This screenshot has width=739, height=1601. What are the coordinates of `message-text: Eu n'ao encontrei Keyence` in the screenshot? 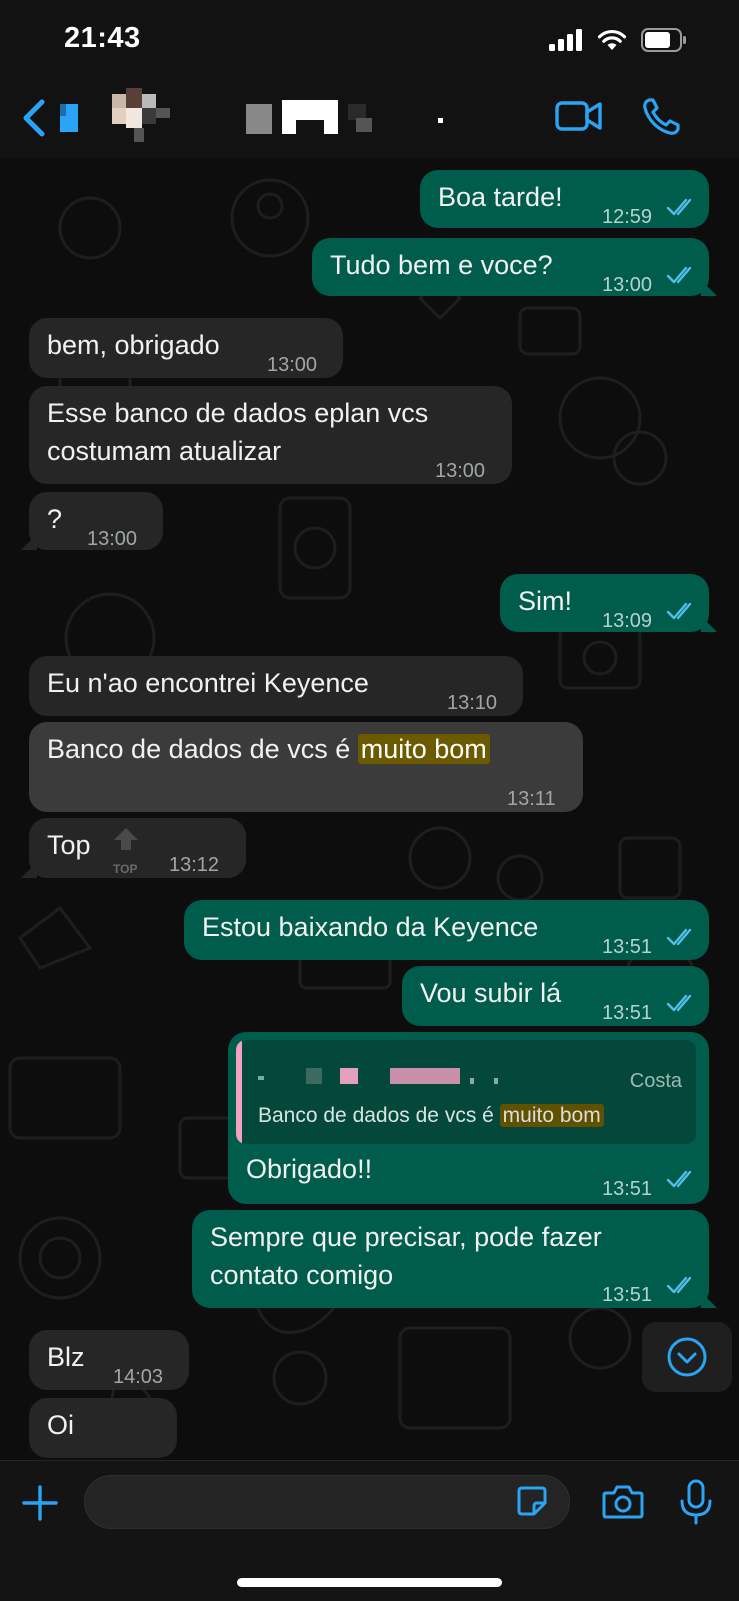 It's located at (208, 683).